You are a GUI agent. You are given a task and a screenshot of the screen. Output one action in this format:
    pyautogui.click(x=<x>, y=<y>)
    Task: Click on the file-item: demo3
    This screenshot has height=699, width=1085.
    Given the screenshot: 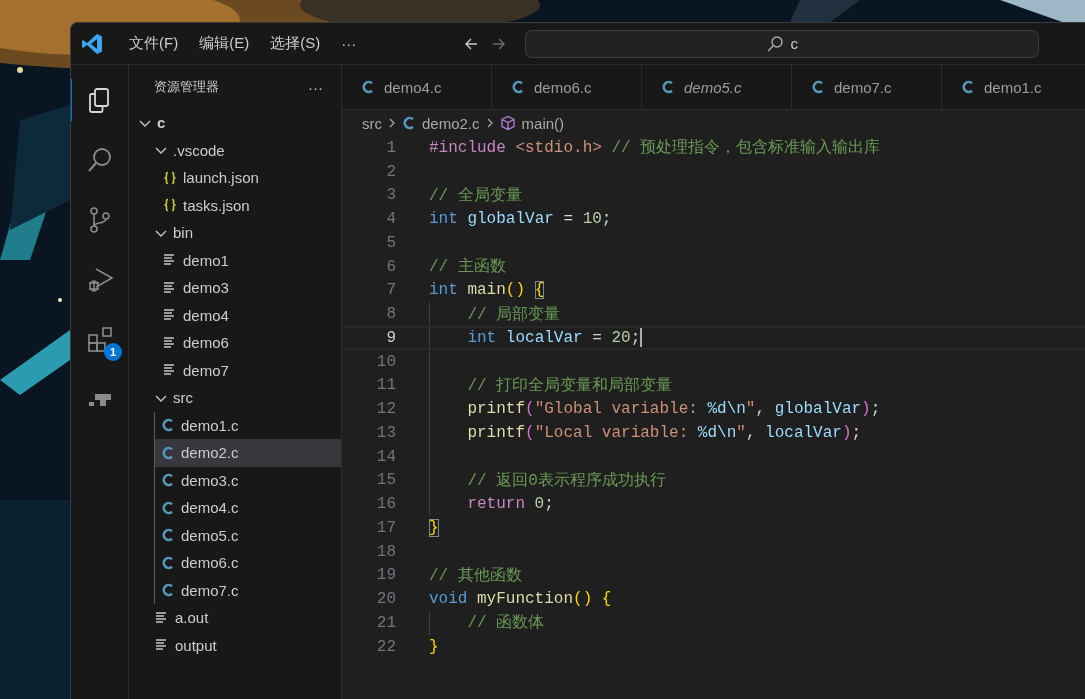 What is the action you would take?
    pyautogui.click(x=235, y=288)
    